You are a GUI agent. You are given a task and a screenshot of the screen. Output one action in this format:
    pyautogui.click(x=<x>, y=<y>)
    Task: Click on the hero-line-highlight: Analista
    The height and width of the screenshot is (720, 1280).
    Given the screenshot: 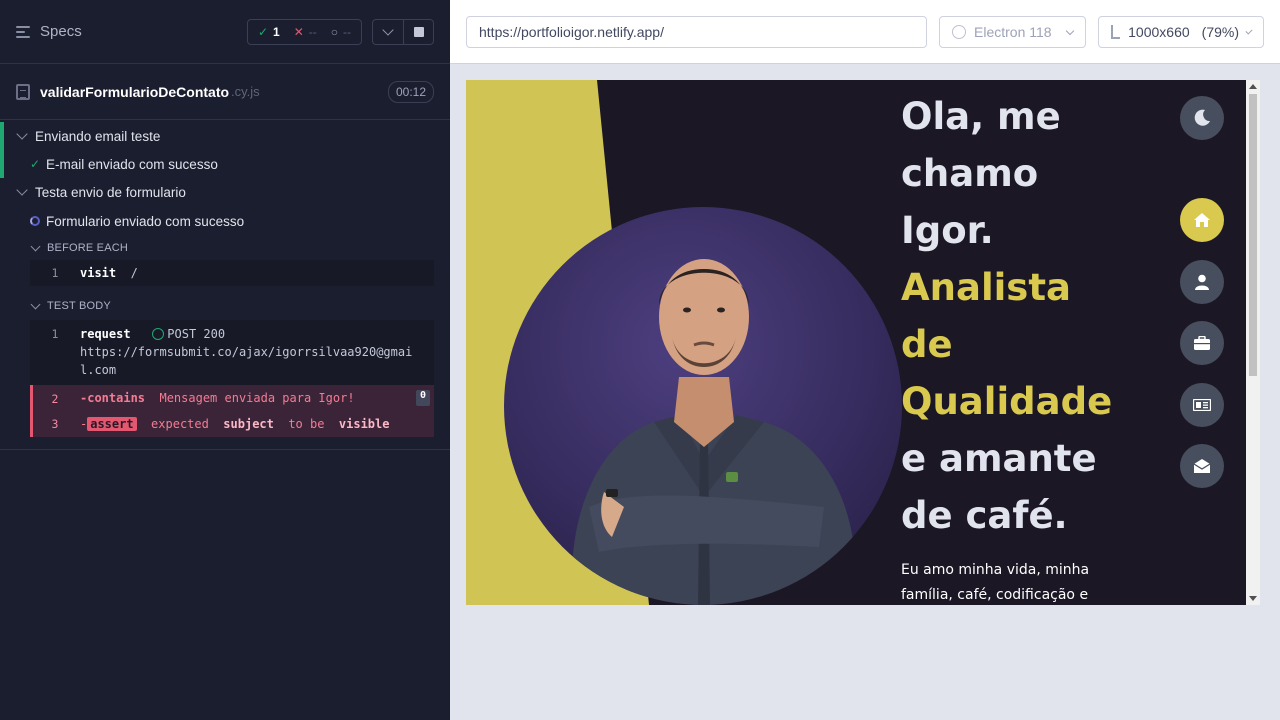 What is the action you would take?
    pyautogui.click(x=986, y=287)
    